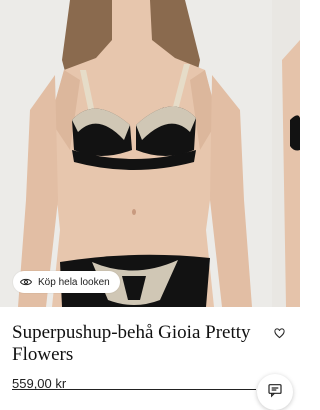 This screenshot has width=320, height=410. I want to click on wishlist-button, so click(279, 335).